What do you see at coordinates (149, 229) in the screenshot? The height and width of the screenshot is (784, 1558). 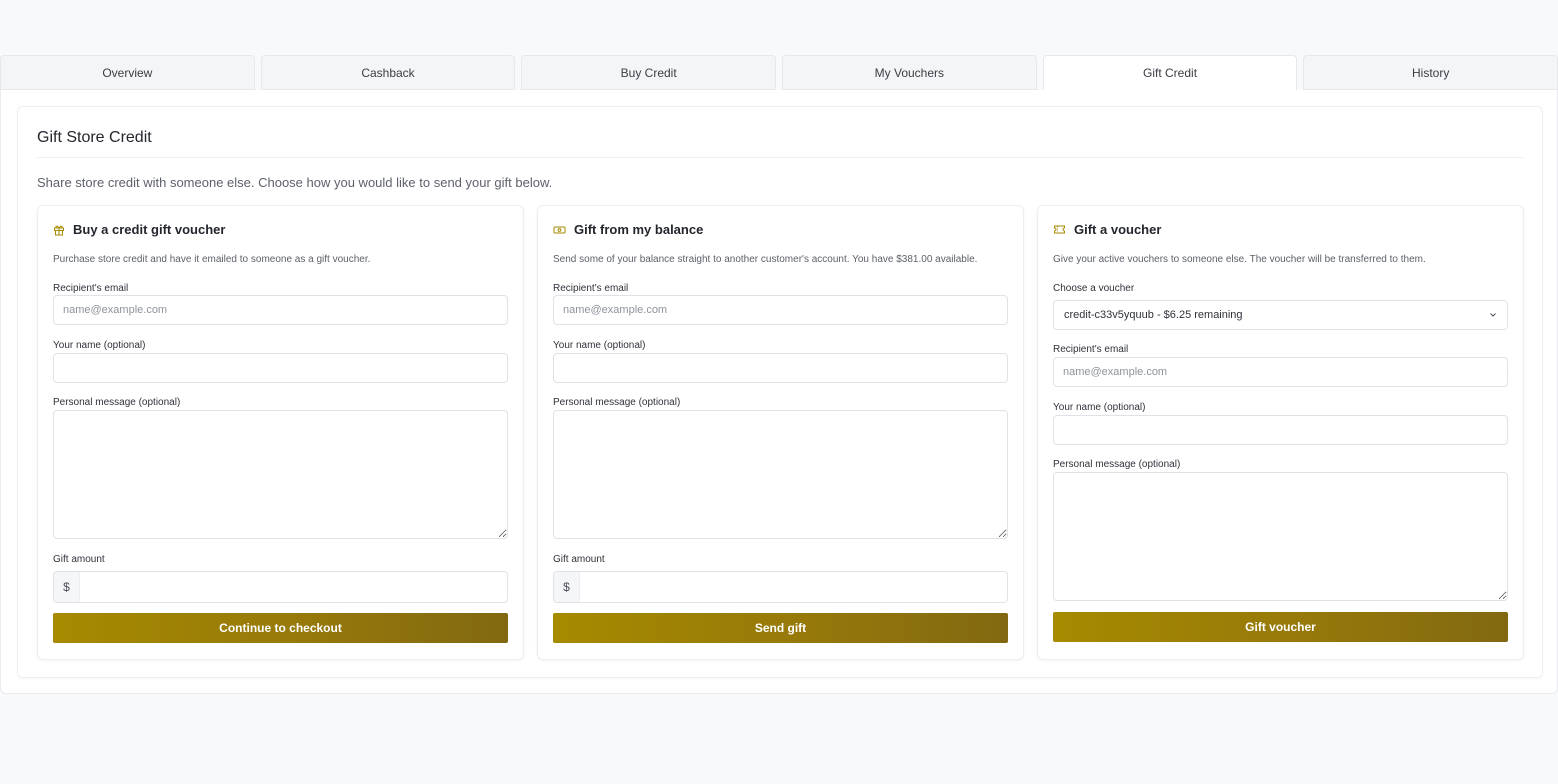 I see `section-title: Buy a credit gift voucher` at bounding box center [149, 229].